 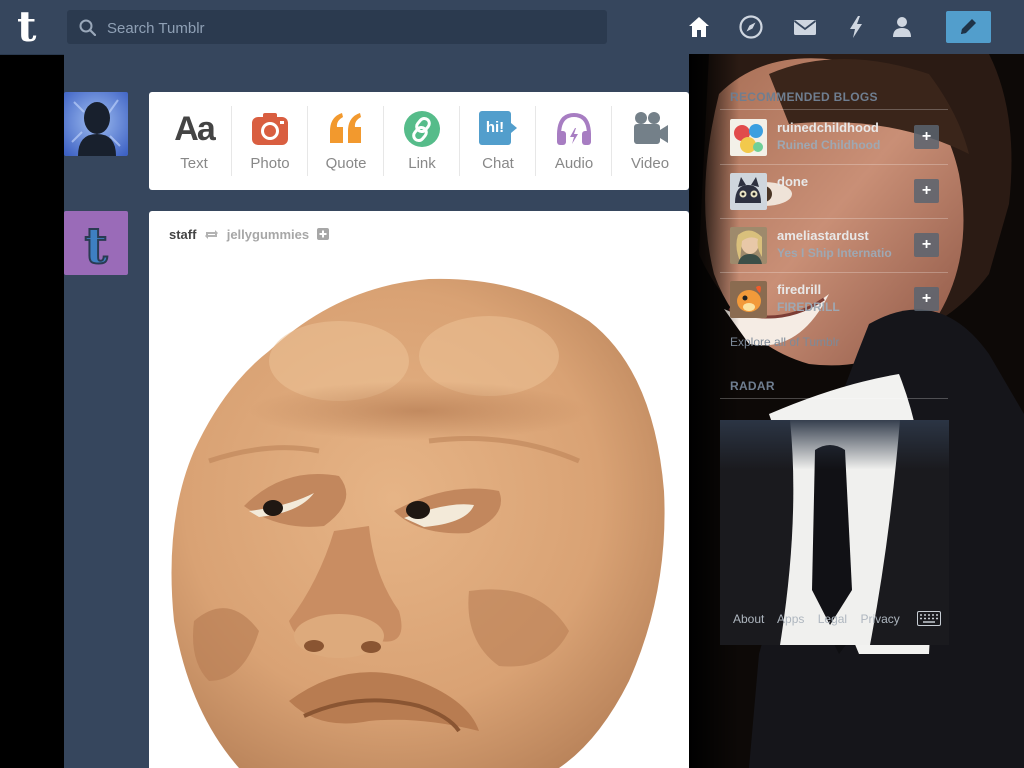 I want to click on radar-heading: RADAR, so click(x=752, y=386).